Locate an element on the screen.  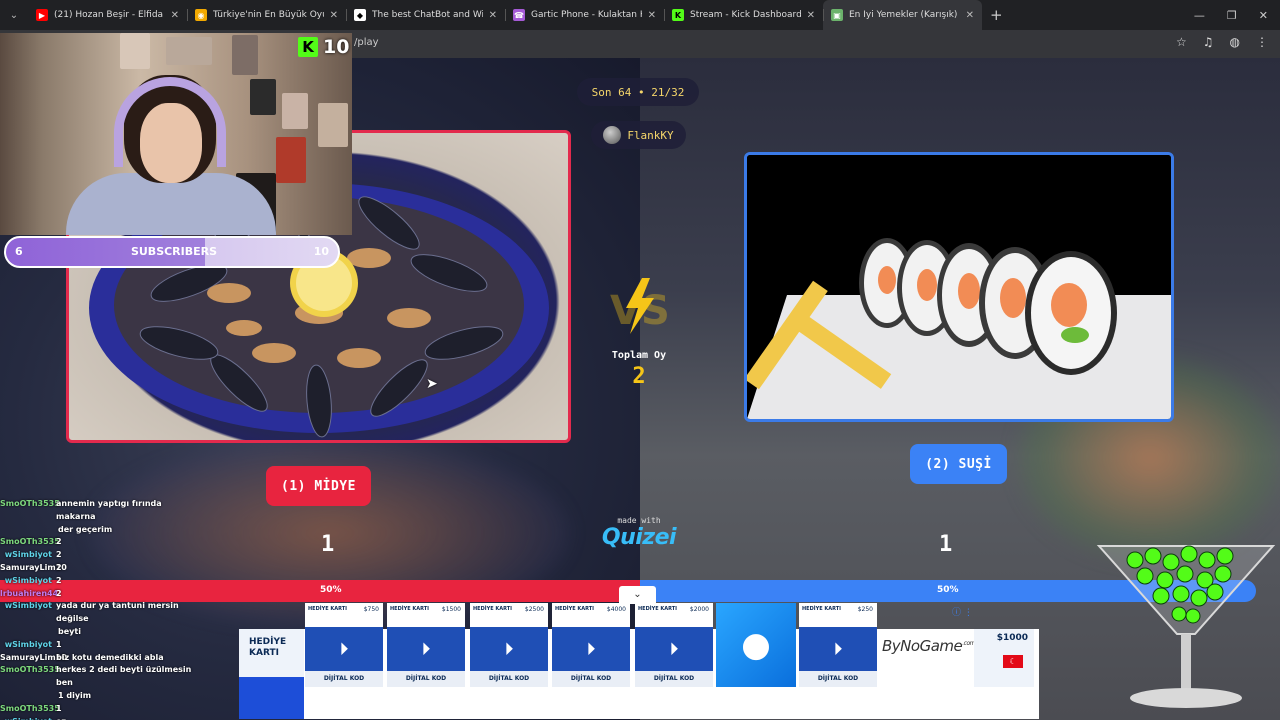
profile-icon: ◍ is located at coordinates (1235, 42).